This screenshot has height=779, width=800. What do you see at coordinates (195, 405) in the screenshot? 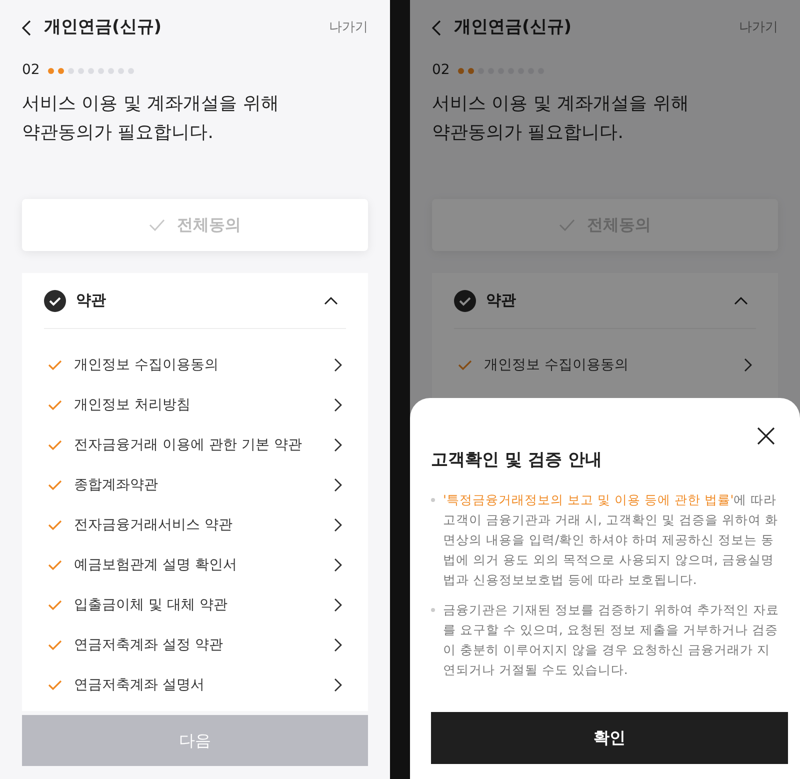
I see `terms-item: 개인정보 처리방침` at bounding box center [195, 405].